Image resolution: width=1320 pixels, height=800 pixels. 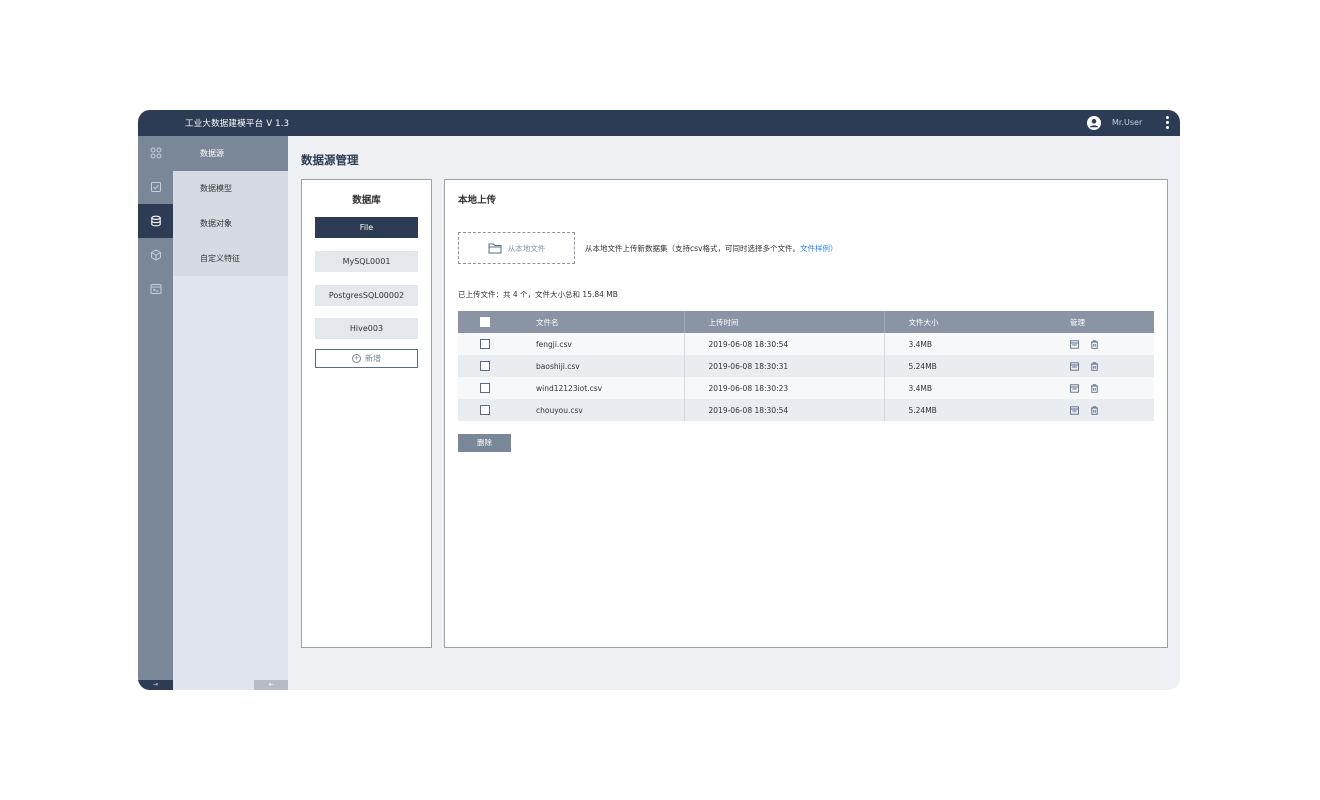 What do you see at coordinates (784, 388) in the screenshot?
I see `upload-time-cell: 2019-06-08 18:30:23` at bounding box center [784, 388].